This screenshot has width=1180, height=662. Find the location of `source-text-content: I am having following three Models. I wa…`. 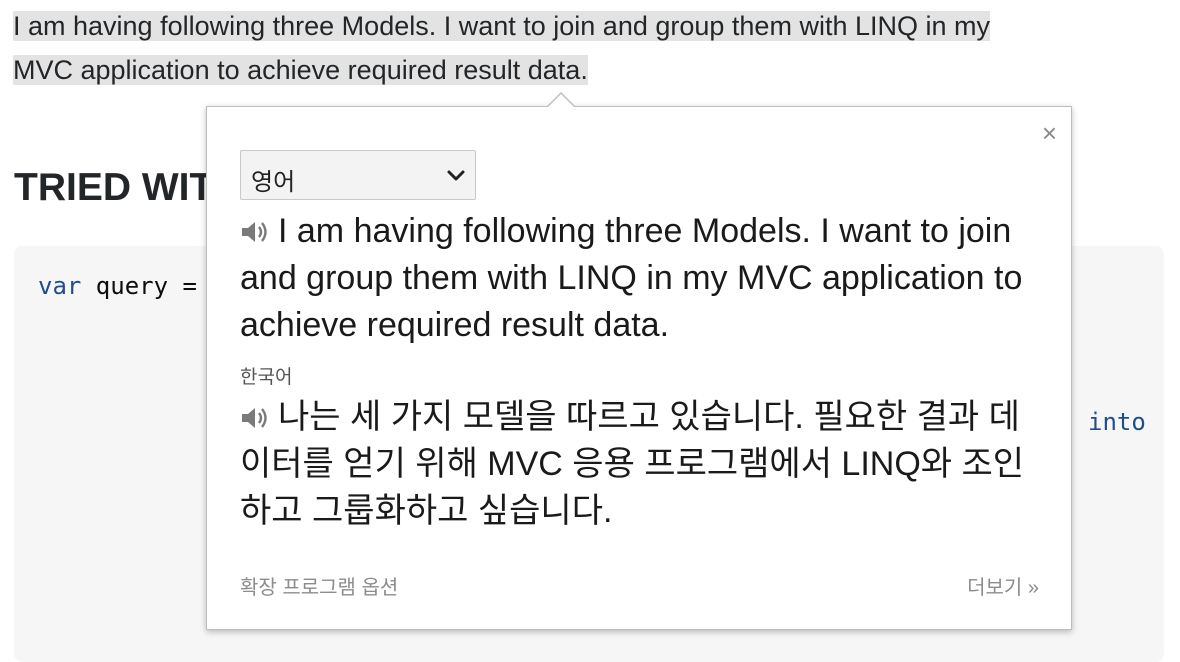

source-text-content: I am having following three Models. I wa… is located at coordinates (631, 278).